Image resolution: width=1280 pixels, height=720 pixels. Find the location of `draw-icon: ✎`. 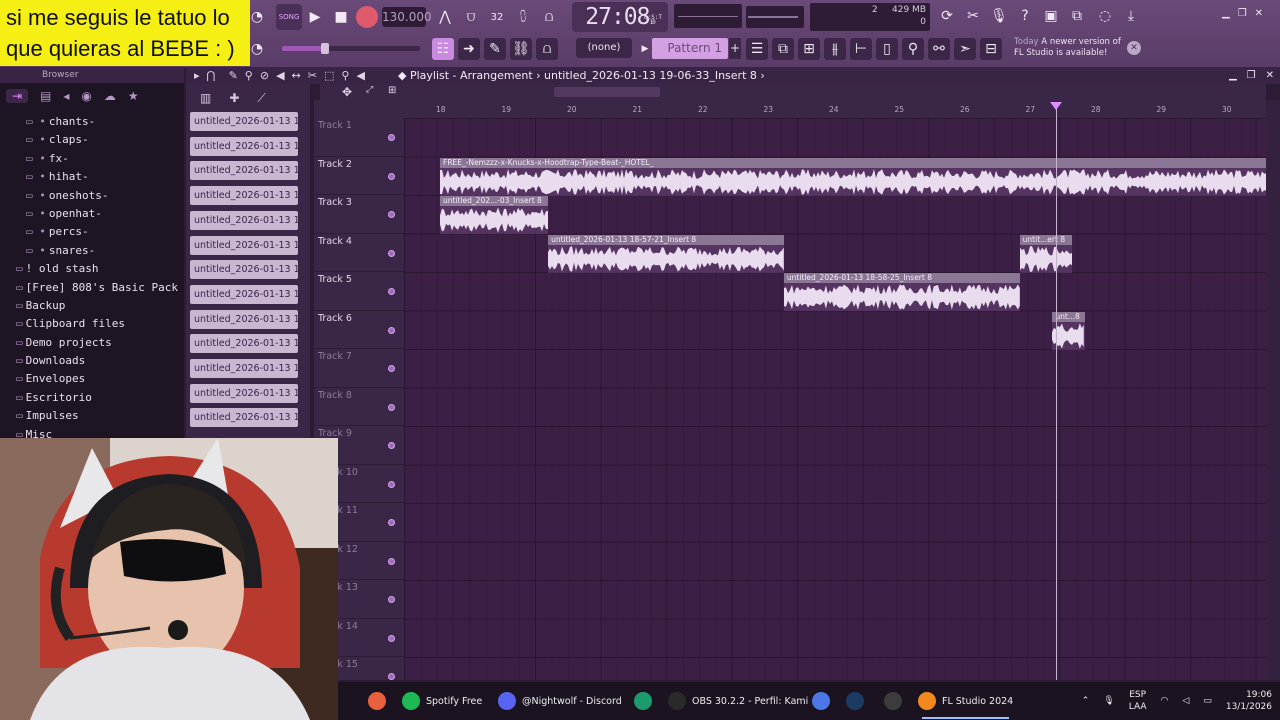

draw-icon: ✎ is located at coordinates (233, 76).